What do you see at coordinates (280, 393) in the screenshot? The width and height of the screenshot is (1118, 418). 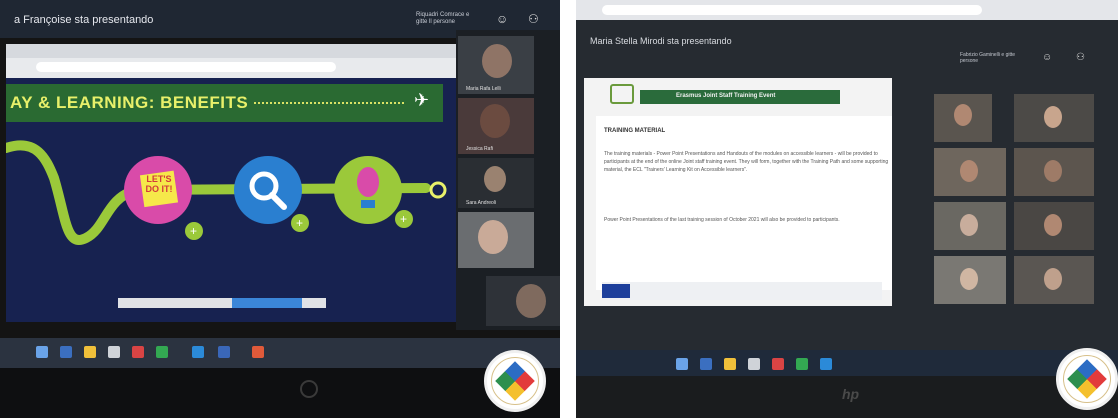 I see `laptop-bezel` at bounding box center [280, 393].